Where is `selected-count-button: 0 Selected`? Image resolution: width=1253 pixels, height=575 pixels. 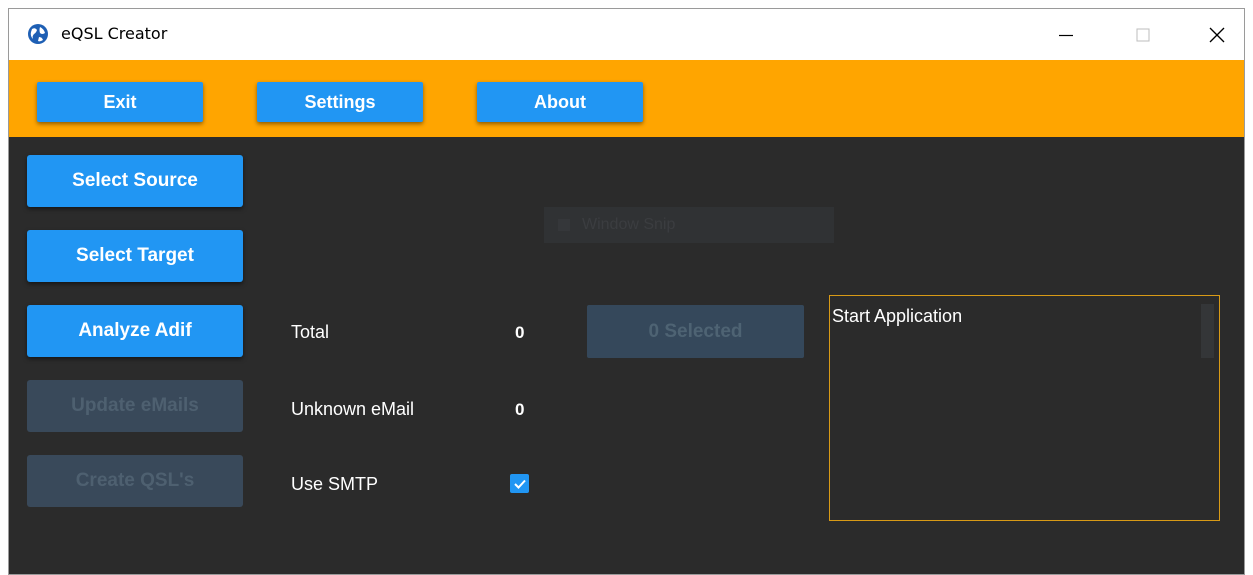 selected-count-button: 0 Selected is located at coordinates (695, 331).